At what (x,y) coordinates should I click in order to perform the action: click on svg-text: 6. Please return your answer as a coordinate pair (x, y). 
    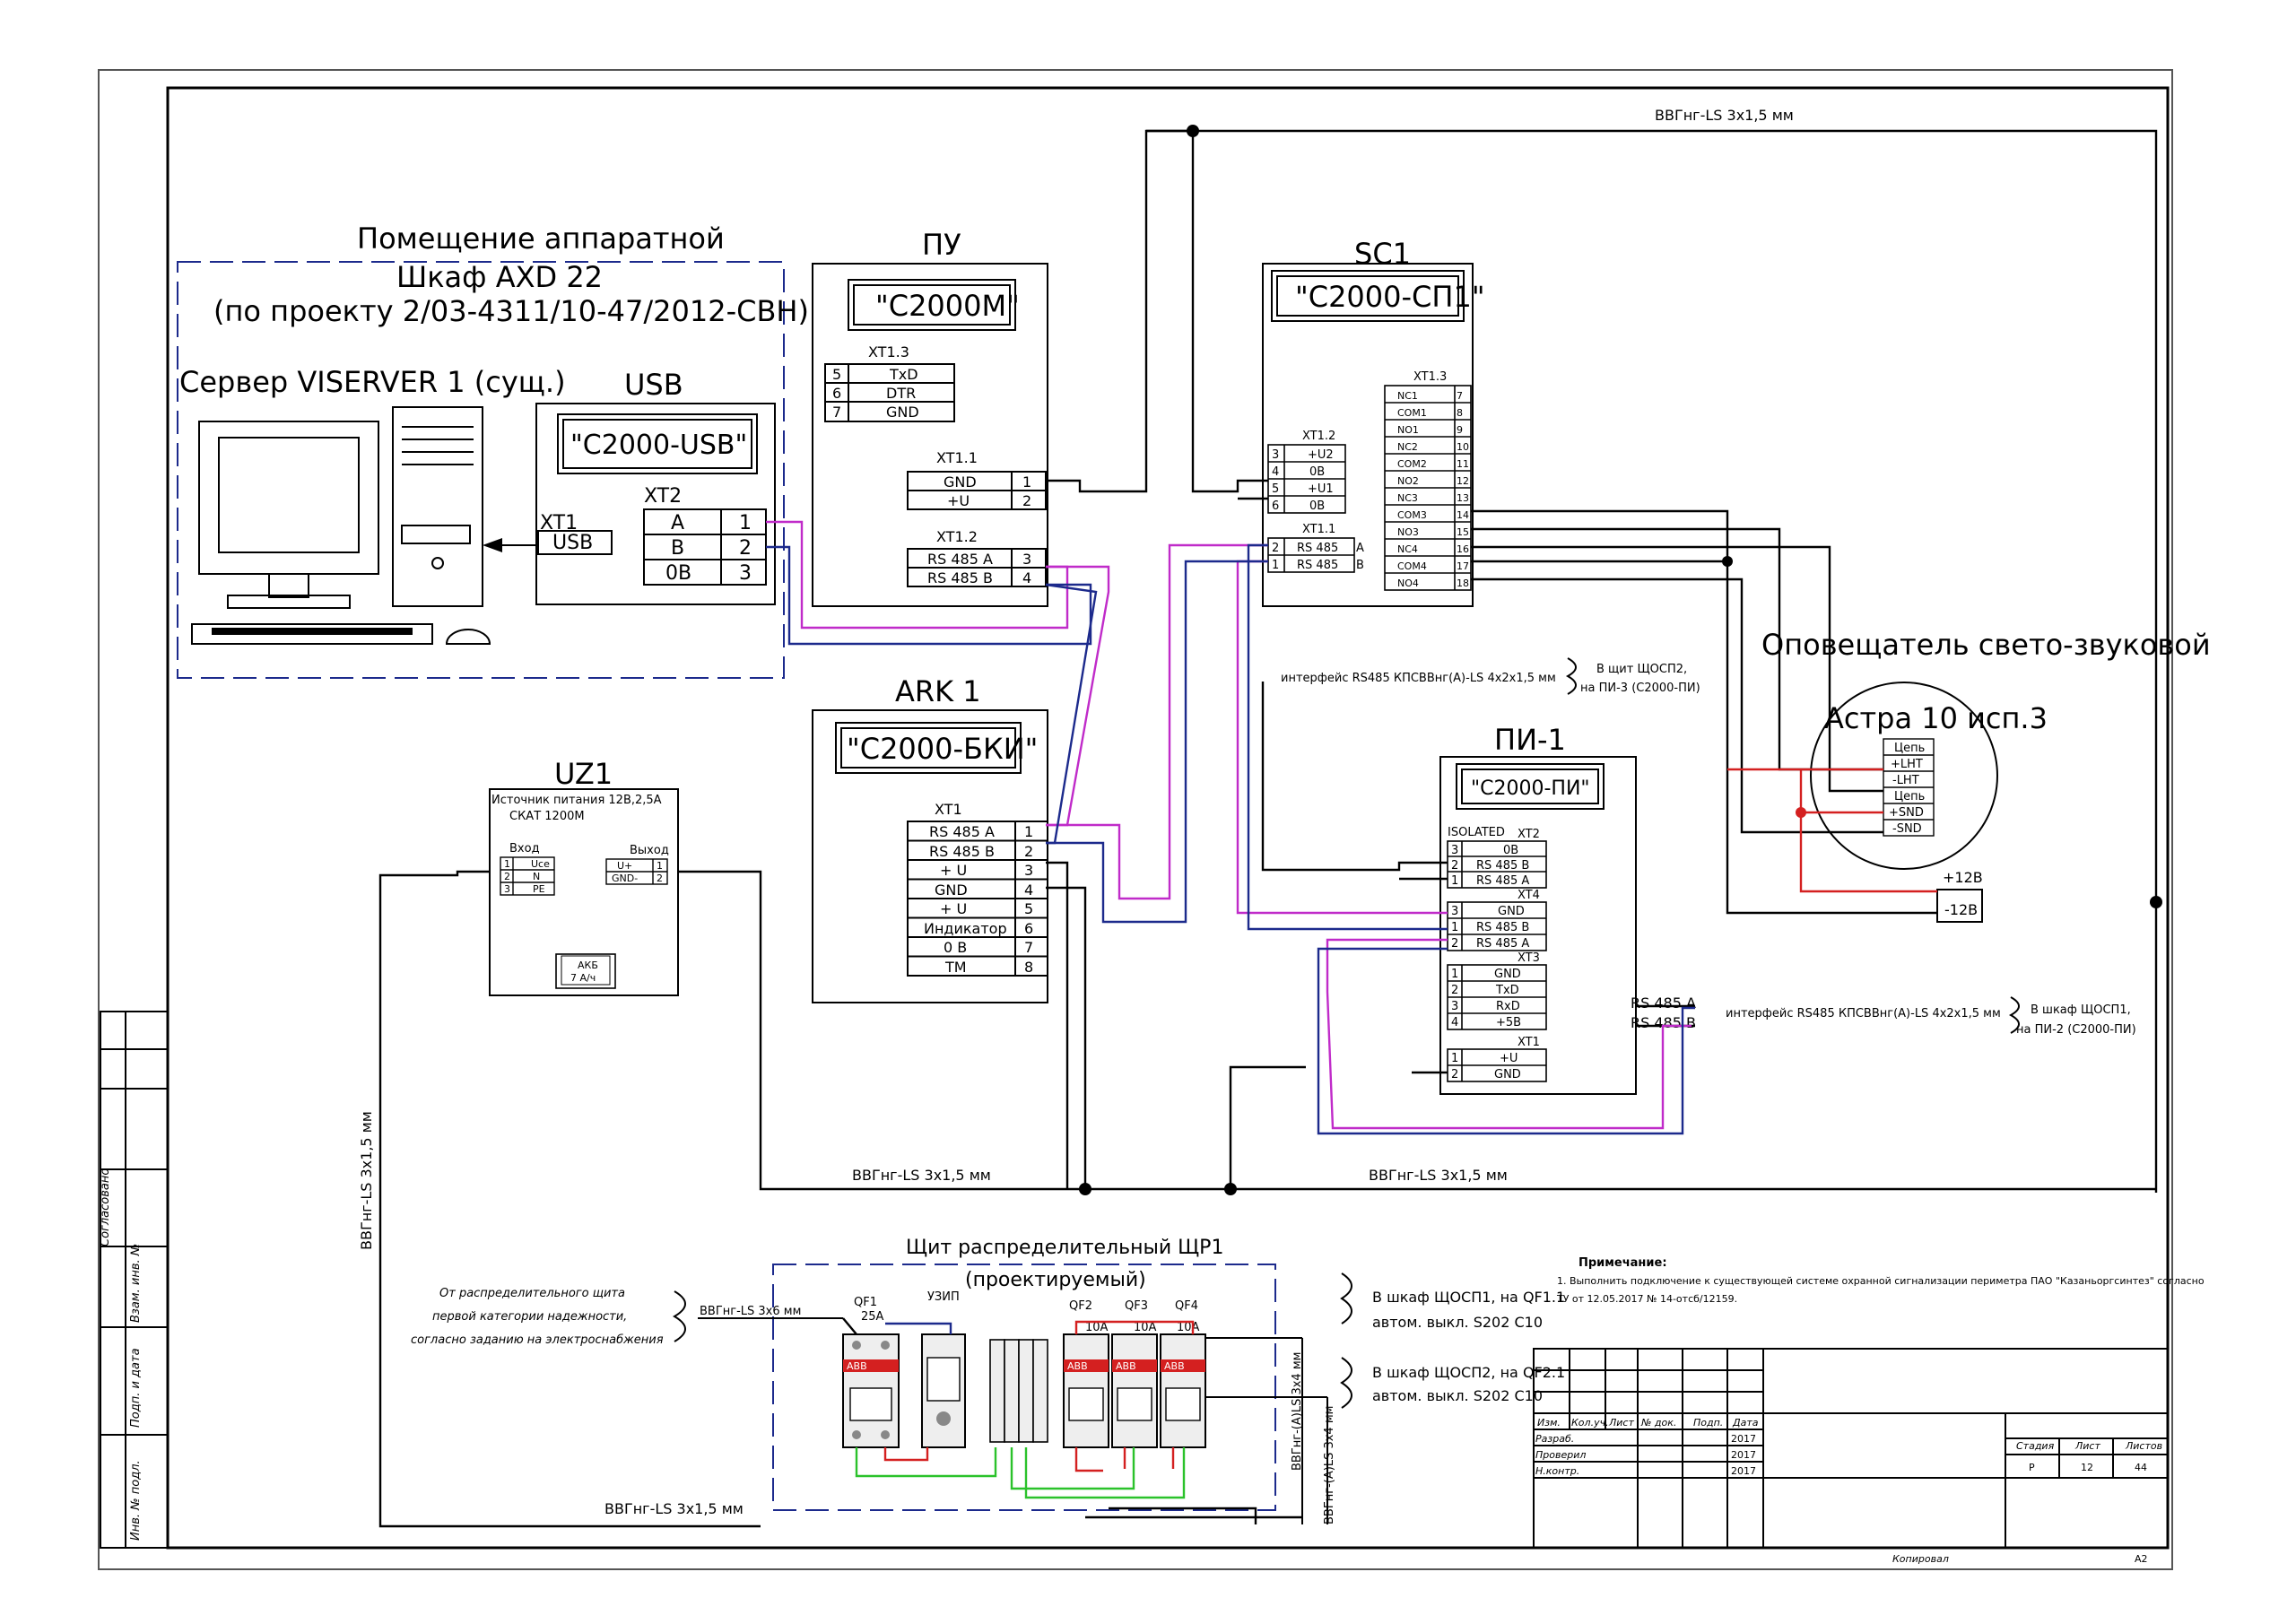
    Looking at the image, I should click on (1028, 928).